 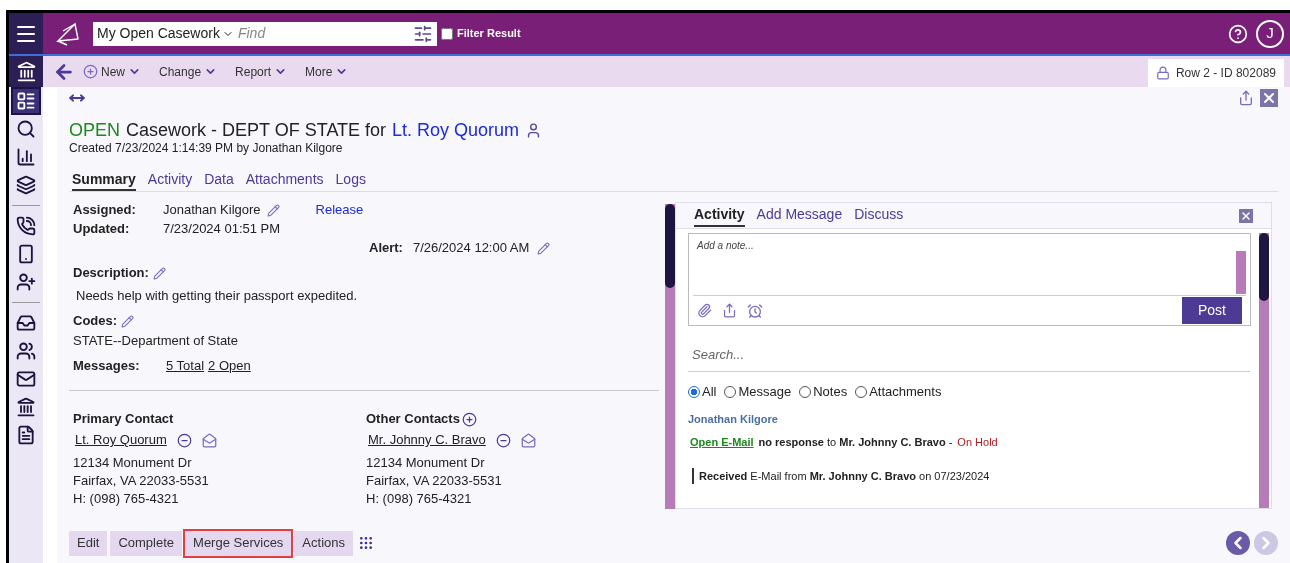 I want to click on tab: Summary, so click(x=104, y=180).